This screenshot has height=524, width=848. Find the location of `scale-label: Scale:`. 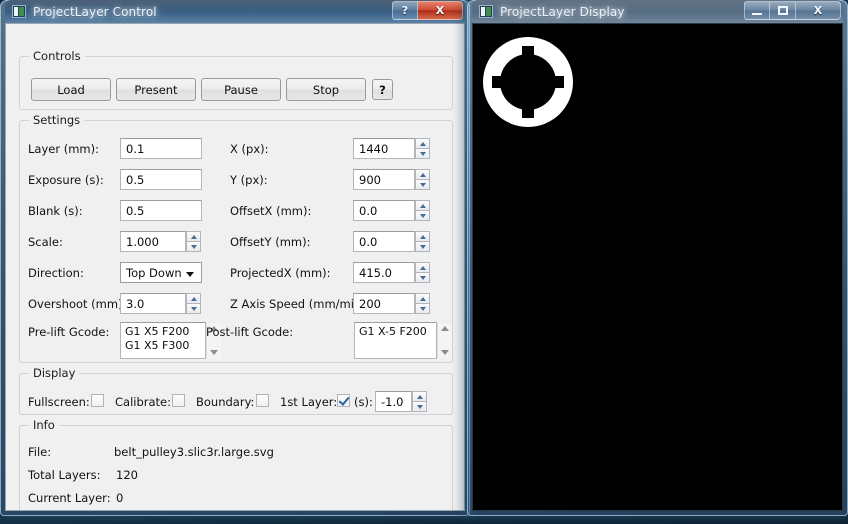

scale-label: Scale: is located at coordinates (45, 242).